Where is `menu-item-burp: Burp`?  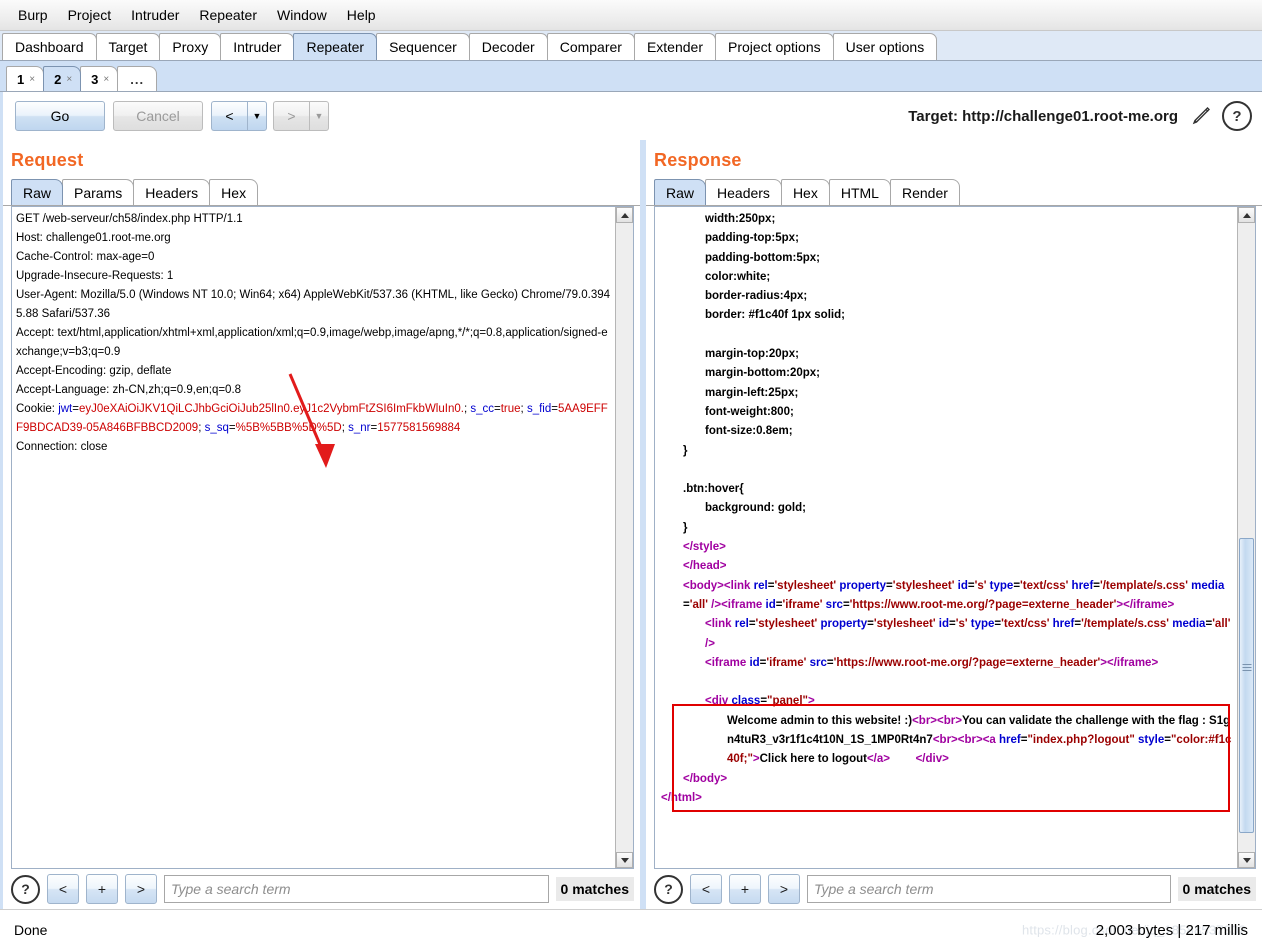
menu-item-burp: Burp is located at coordinates (33, 15).